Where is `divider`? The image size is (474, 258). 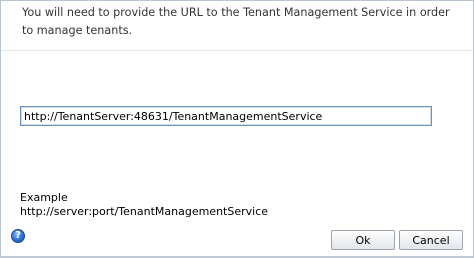
divider is located at coordinates (237, 50).